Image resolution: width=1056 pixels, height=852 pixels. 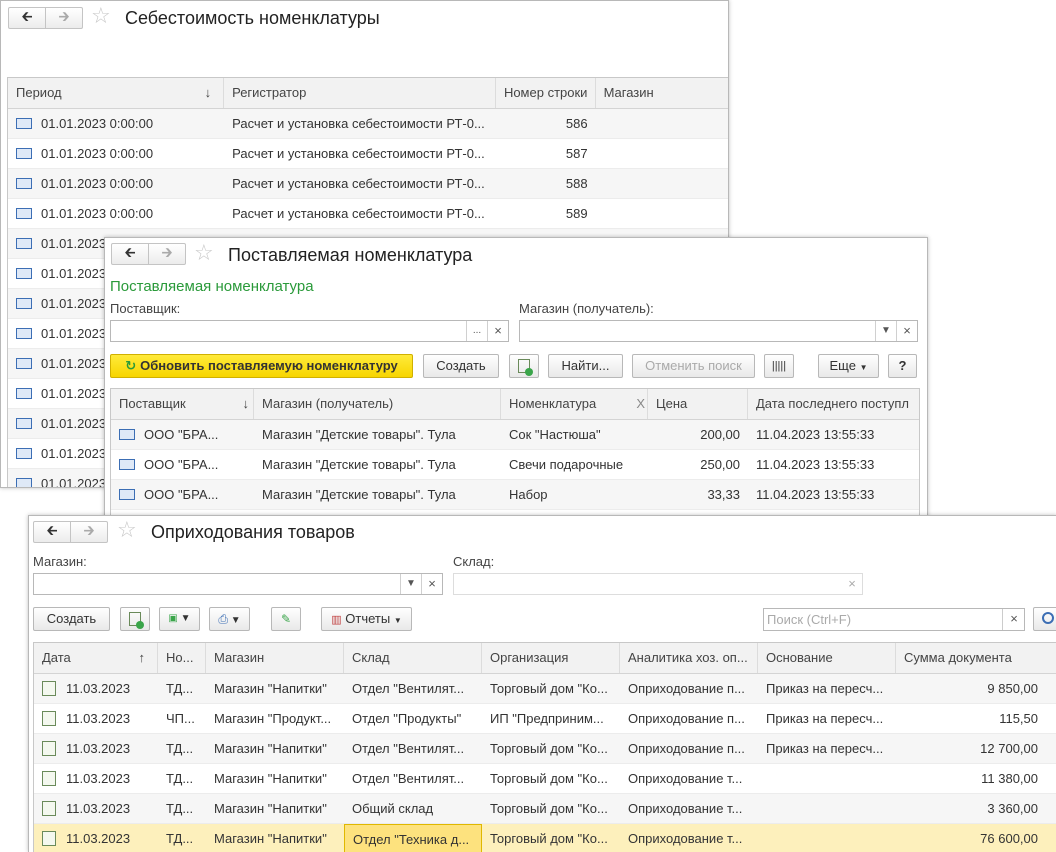 What do you see at coordinates (1044, 619) in the screenshot?
I see `search-icon` at bounding box center [1044, 619].